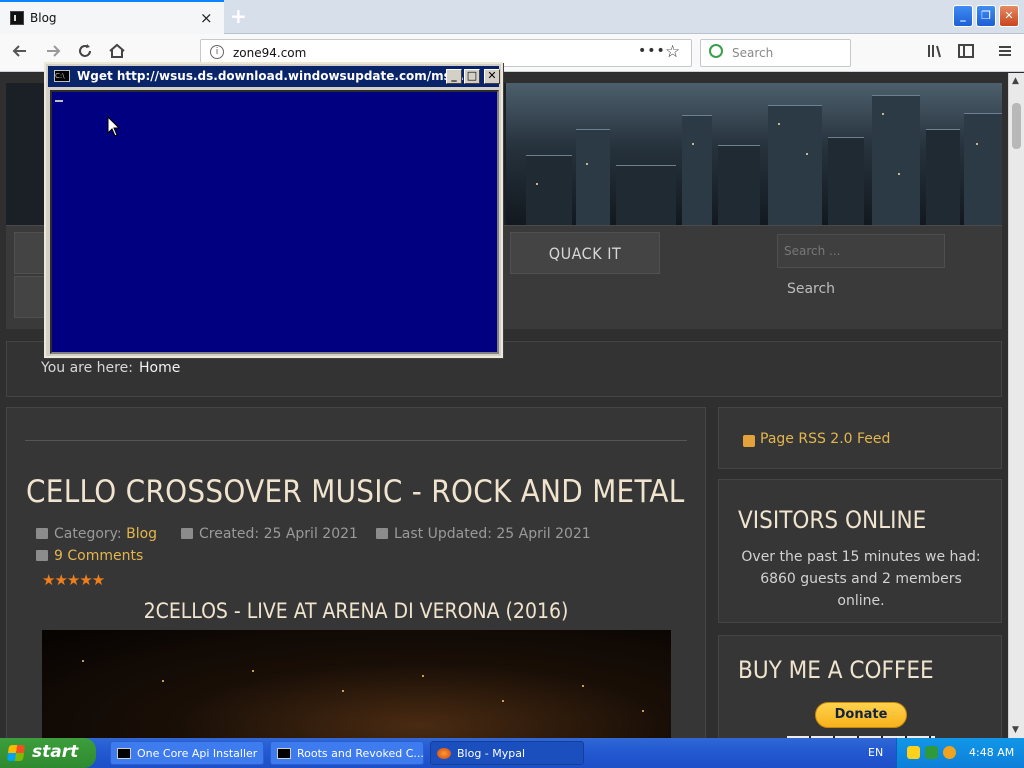 This screenshot has width=1024, height=768. I want to click on site-search-button: Search, so click(811, 289).